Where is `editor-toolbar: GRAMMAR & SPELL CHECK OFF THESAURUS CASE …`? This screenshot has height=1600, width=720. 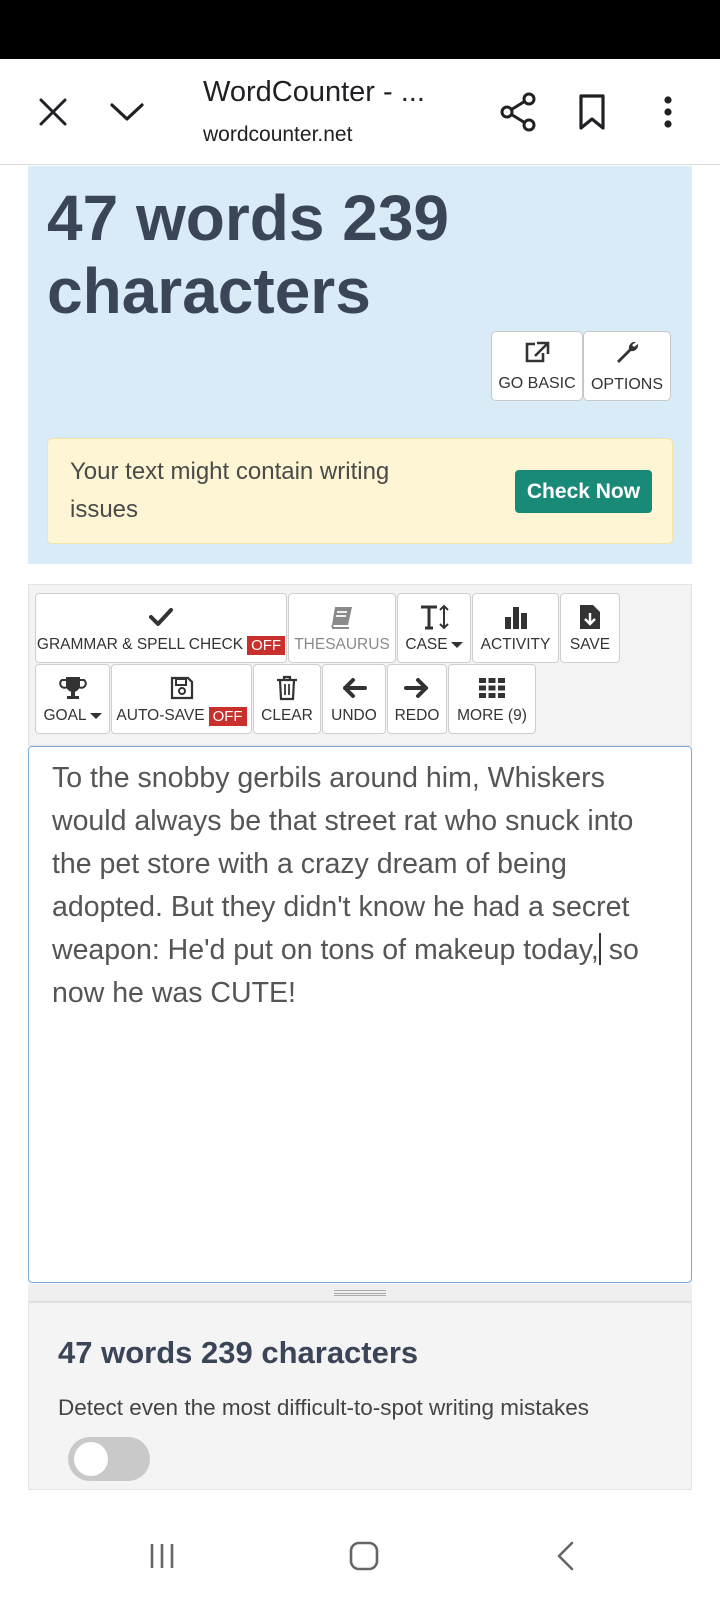 editor-toolbar: GRAMMAR & SPELL CHECK OFF THESAURUS CASE … is located at coordinates (360, 665).